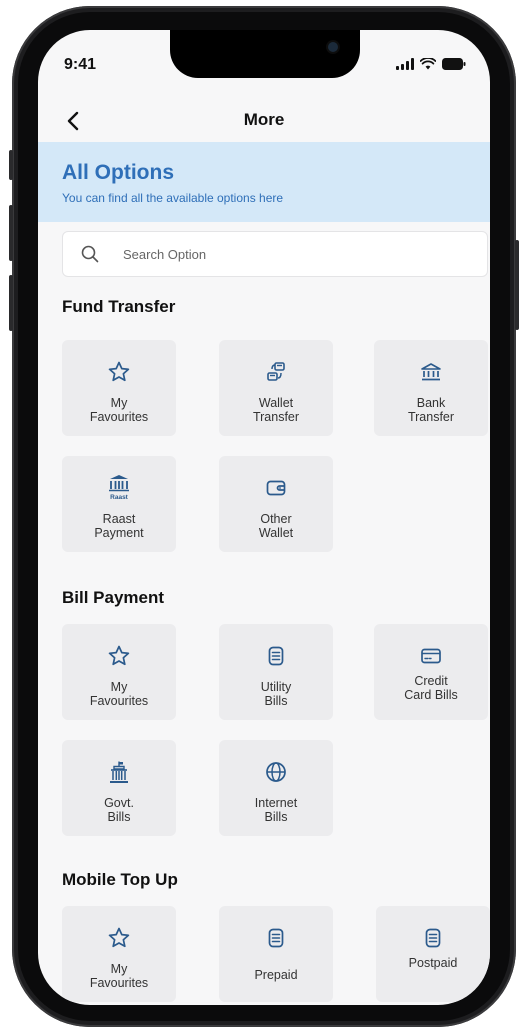  What do you see at coordinates (265, 54) in the screenshot?
I see `notch` at bounding box center [265, 54].